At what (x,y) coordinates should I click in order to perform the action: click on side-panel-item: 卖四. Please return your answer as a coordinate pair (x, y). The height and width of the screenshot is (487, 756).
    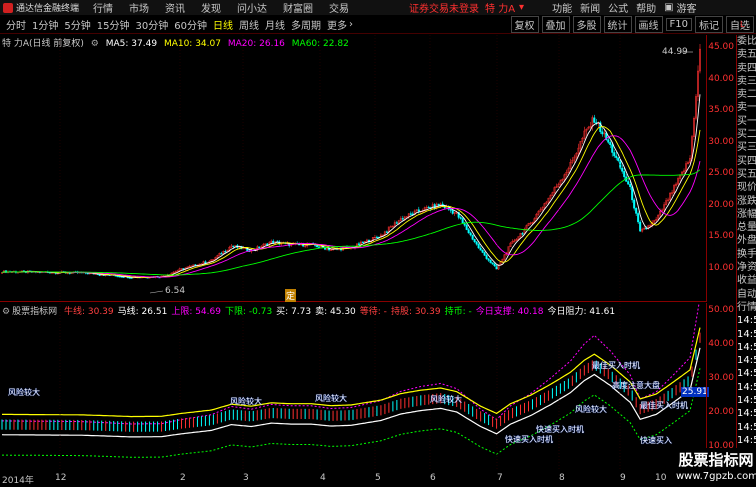
    Looking at the image, I should click on (746, 68).